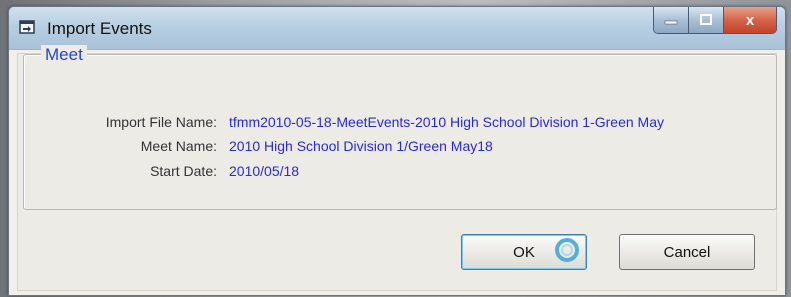 The image size is (791, 297). I want to click on close-button: x, so click(750, 20).